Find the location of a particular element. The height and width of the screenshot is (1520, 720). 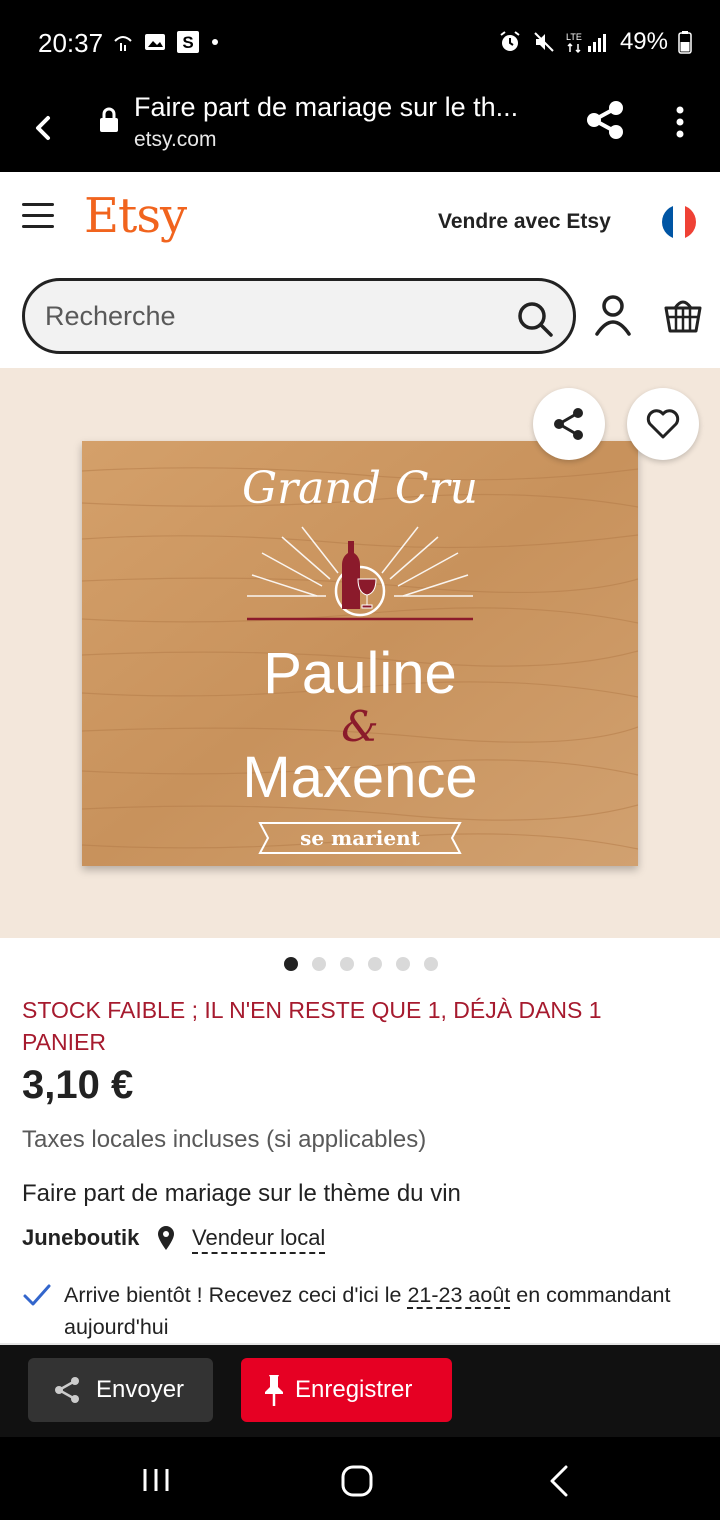

svg-text: S is located at coordinates (187, 42).